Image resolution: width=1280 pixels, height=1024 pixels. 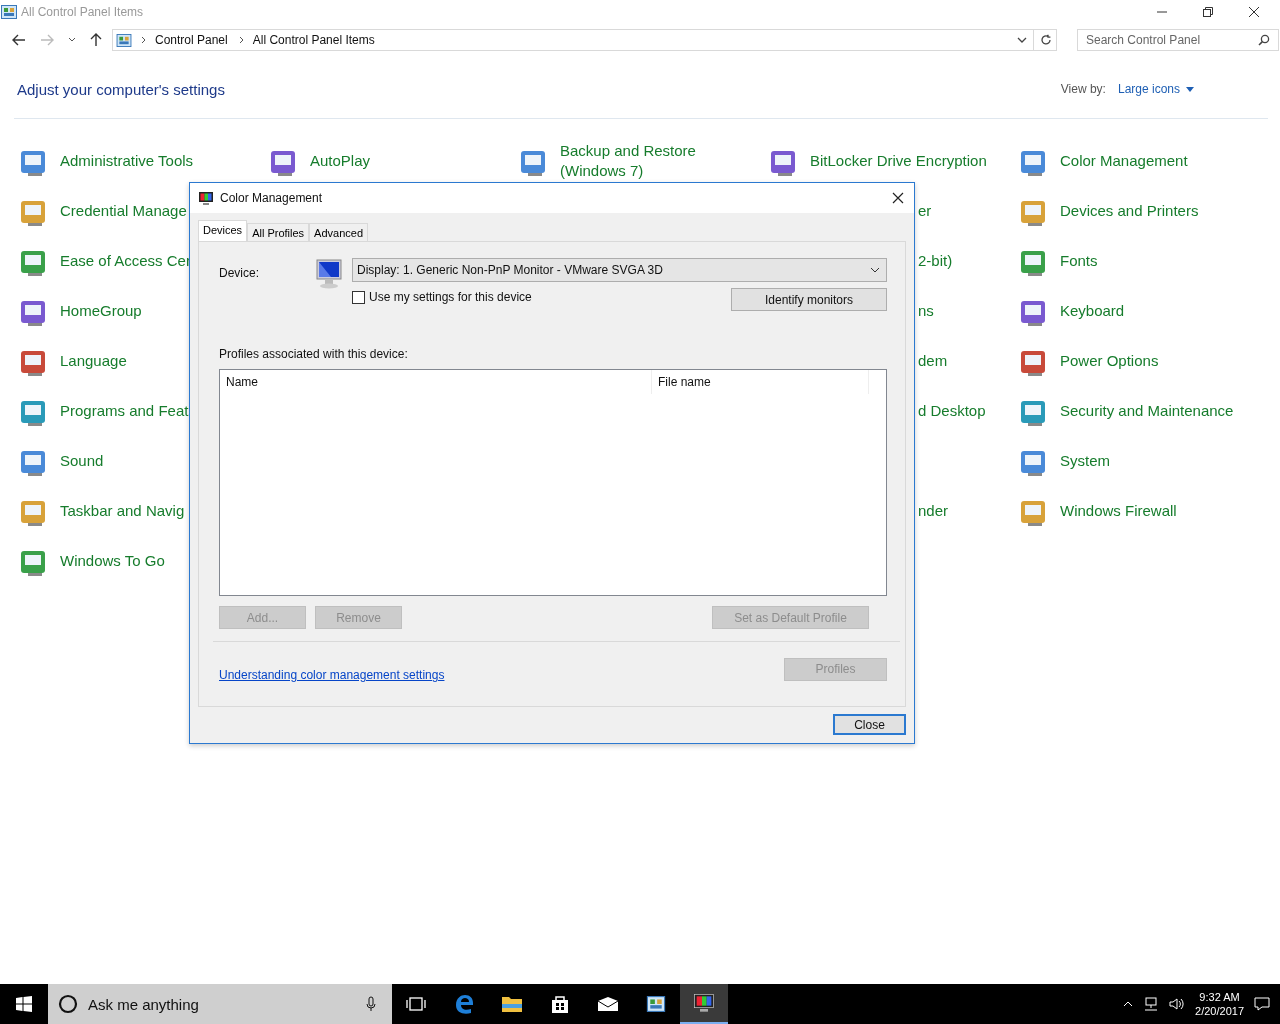 I want to click on dialog-title: Color Management, so click(x=271, y=198).